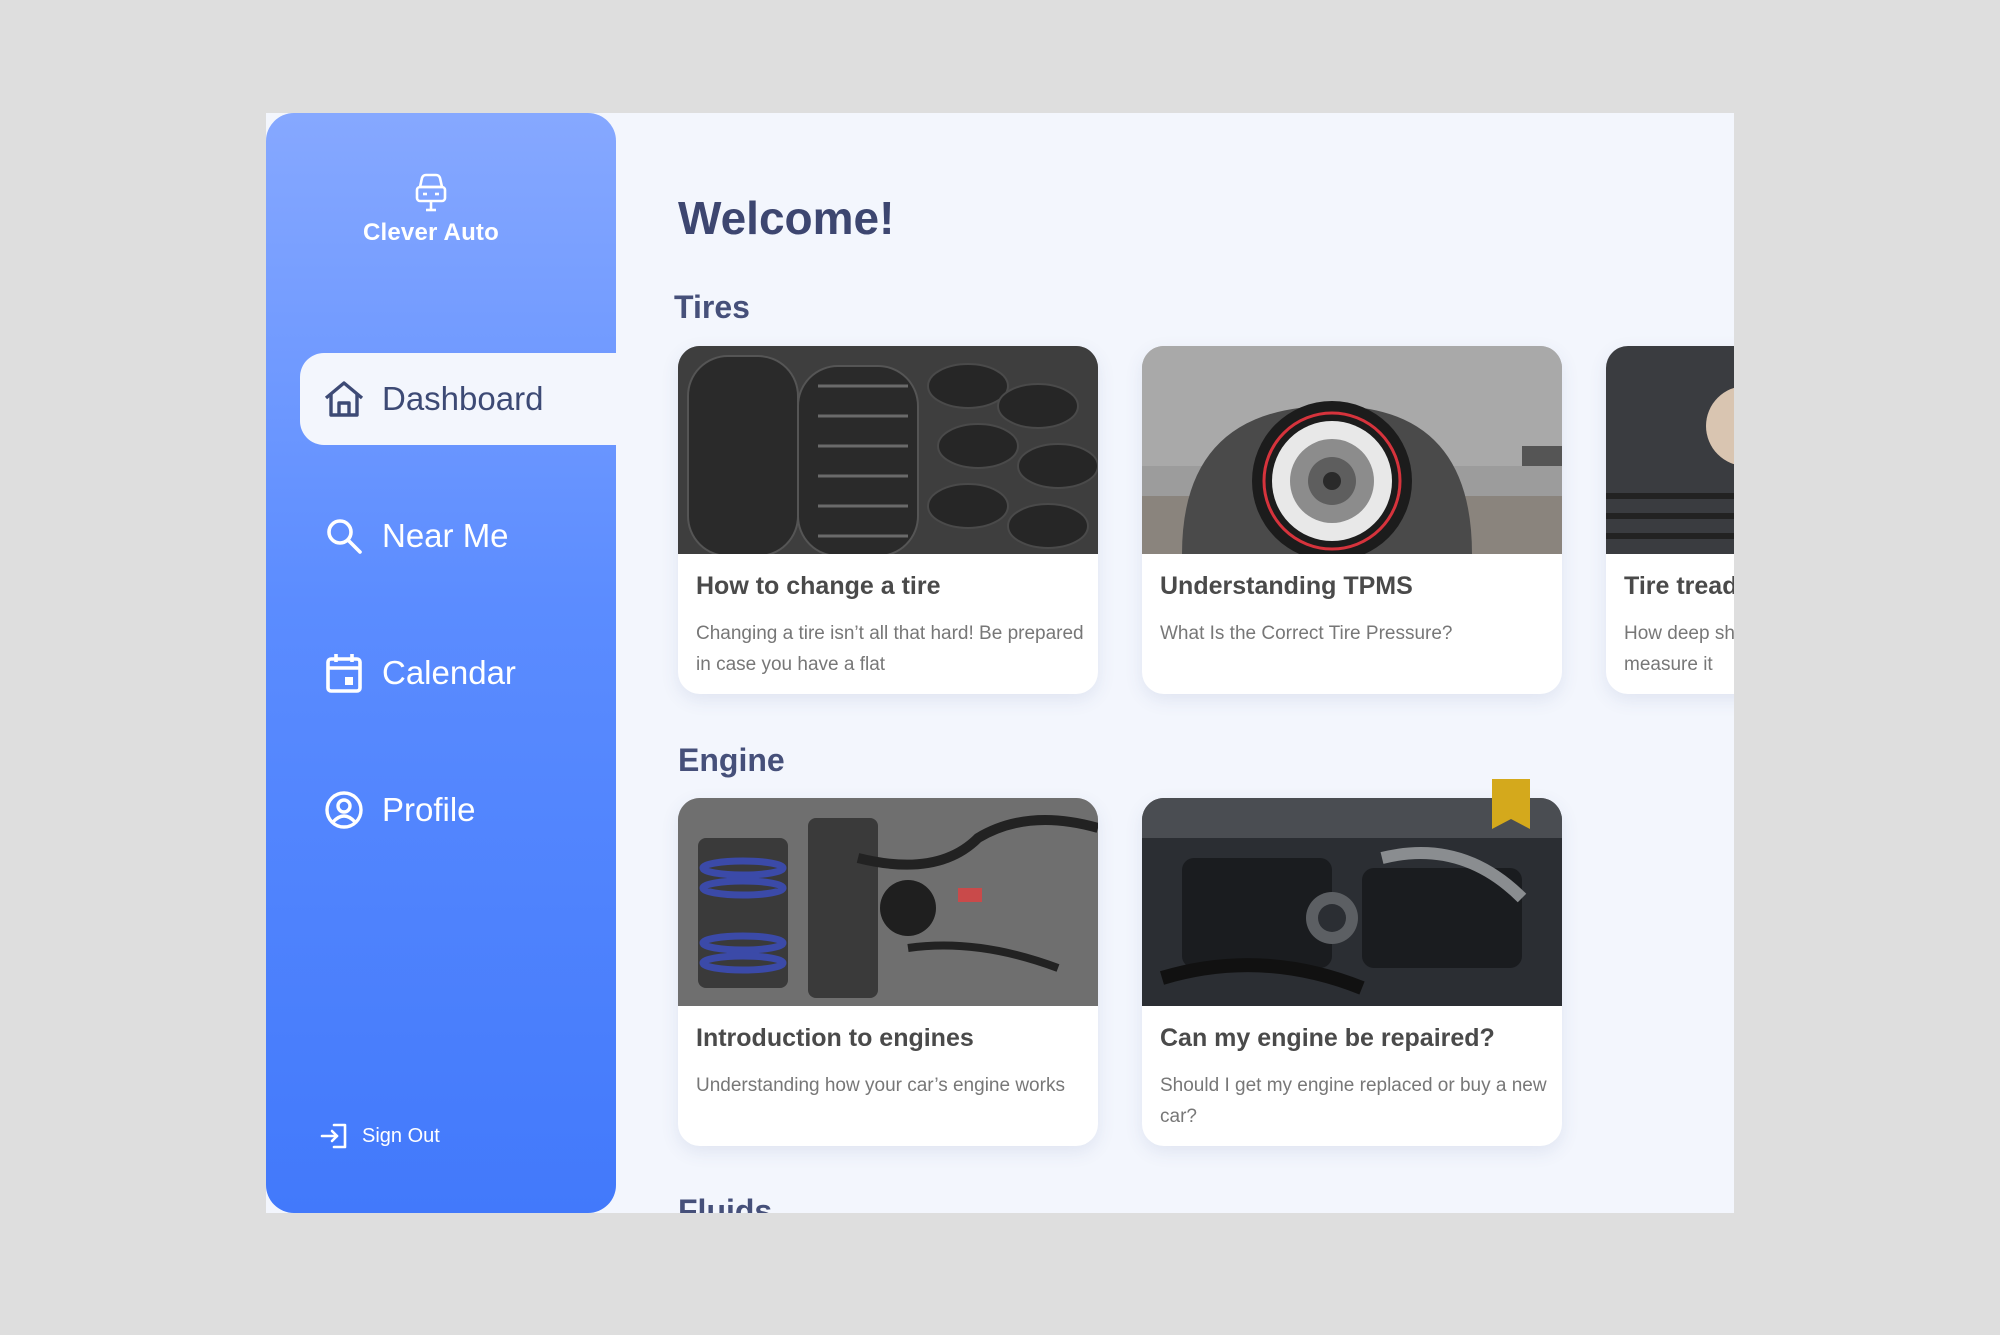 This screenshot has height=1335, width=2000. I want to click on nav-label: Near Me, so click(445, 535).